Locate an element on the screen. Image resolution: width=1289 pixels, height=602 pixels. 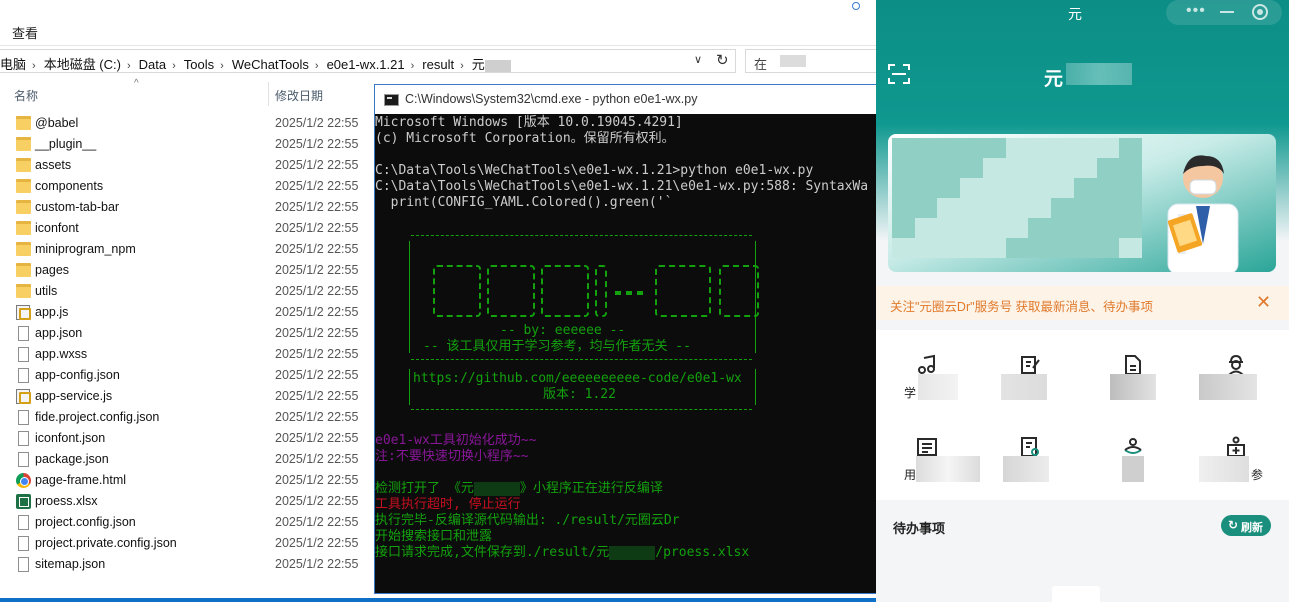
banner-image is located at coordinates (1082, 203).